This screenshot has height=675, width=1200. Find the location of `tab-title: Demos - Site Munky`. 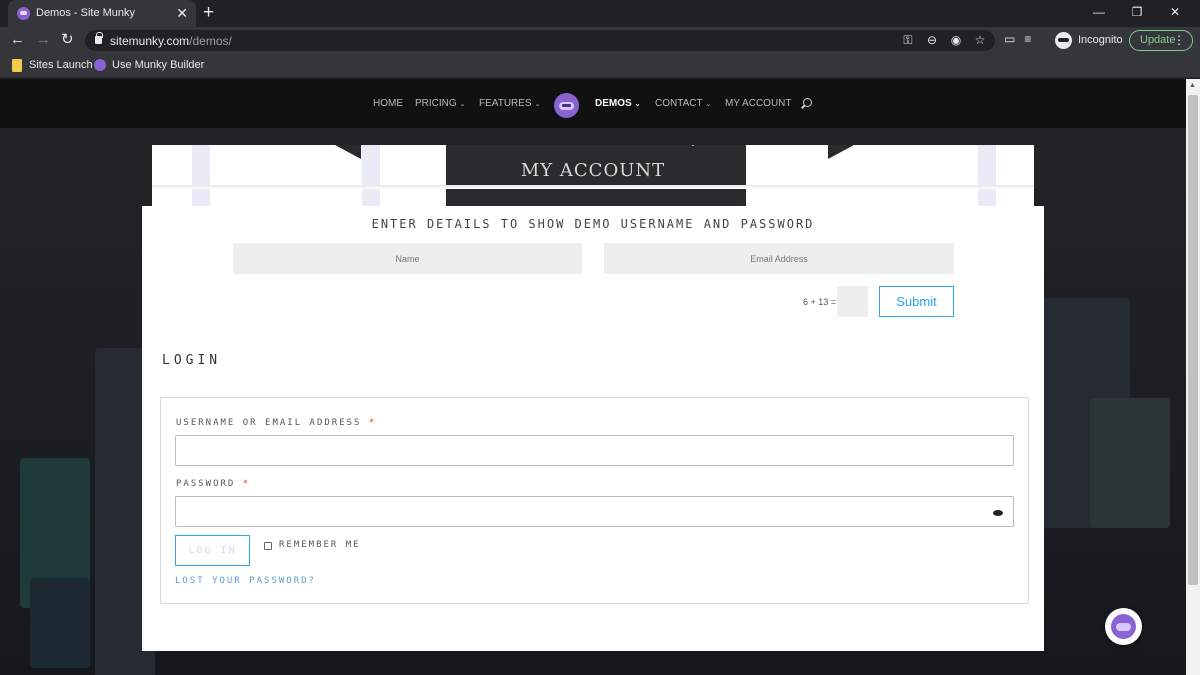

tab-title: Demos - Site Munky is located at coordinates (86, 13).